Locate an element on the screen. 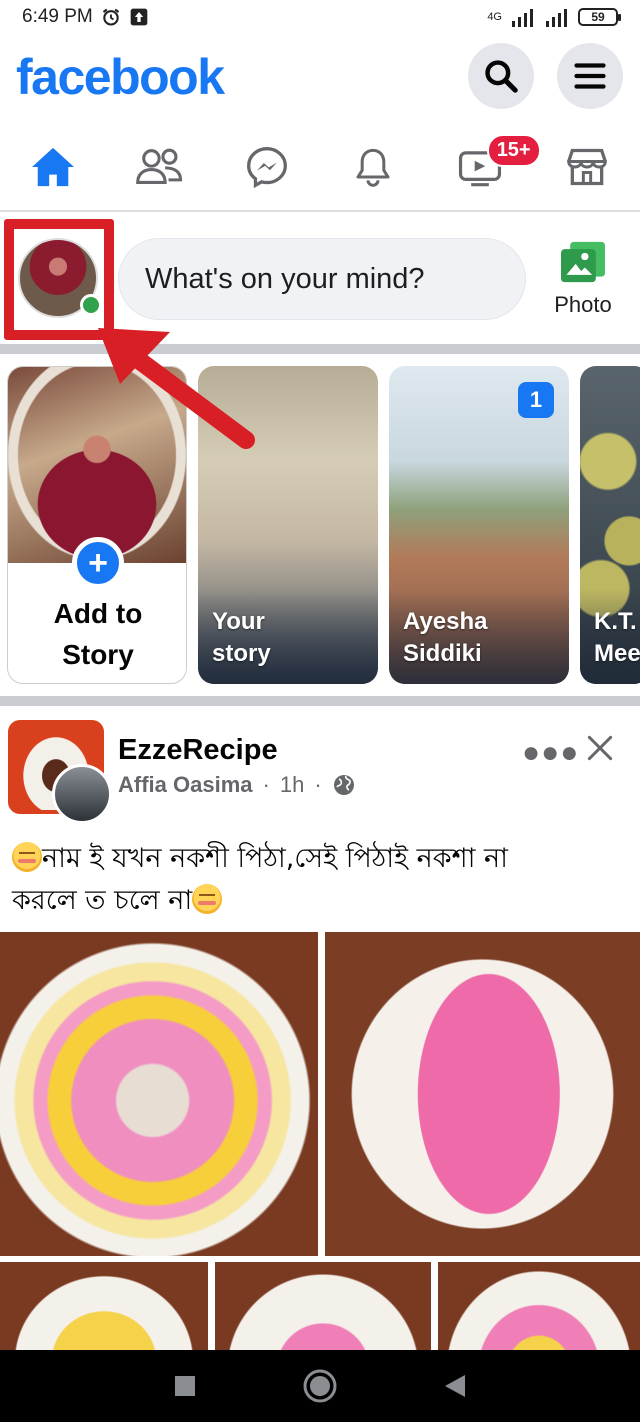  home-button-icon is located at coordinates (320, 1386).